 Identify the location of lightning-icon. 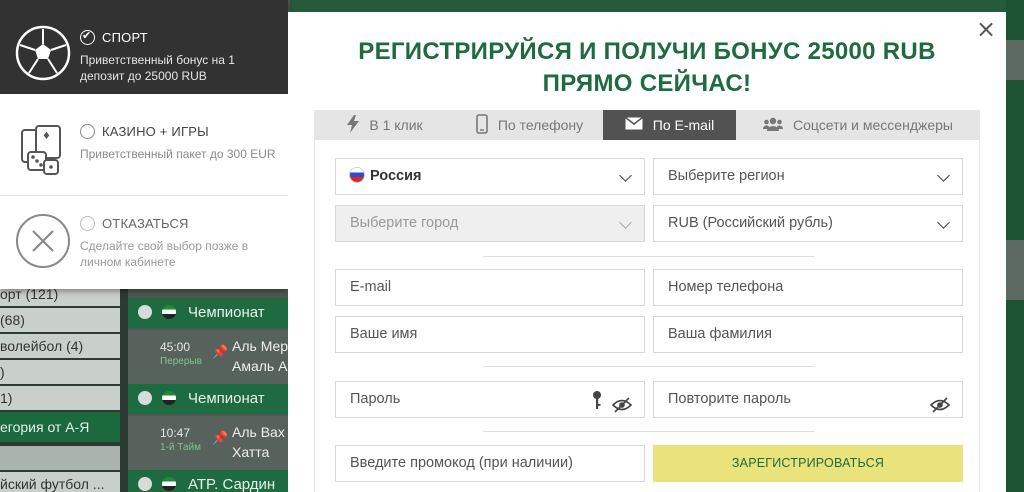
(353, 125).